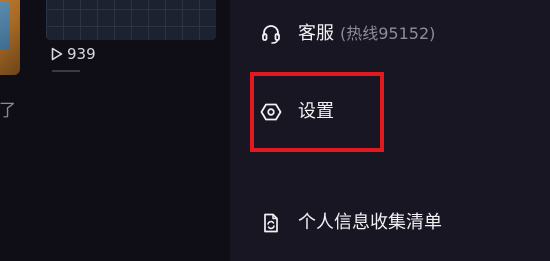 The height and width of the screenshot is (261, 550). I want to click on thumbnail-image, so click(5, 26).